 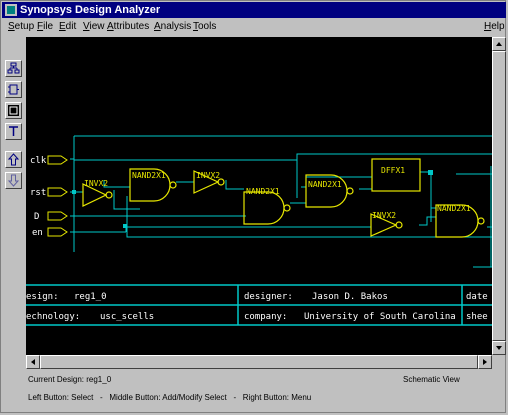 I want to click on design-label: esign:, so click(x=42, y=297).